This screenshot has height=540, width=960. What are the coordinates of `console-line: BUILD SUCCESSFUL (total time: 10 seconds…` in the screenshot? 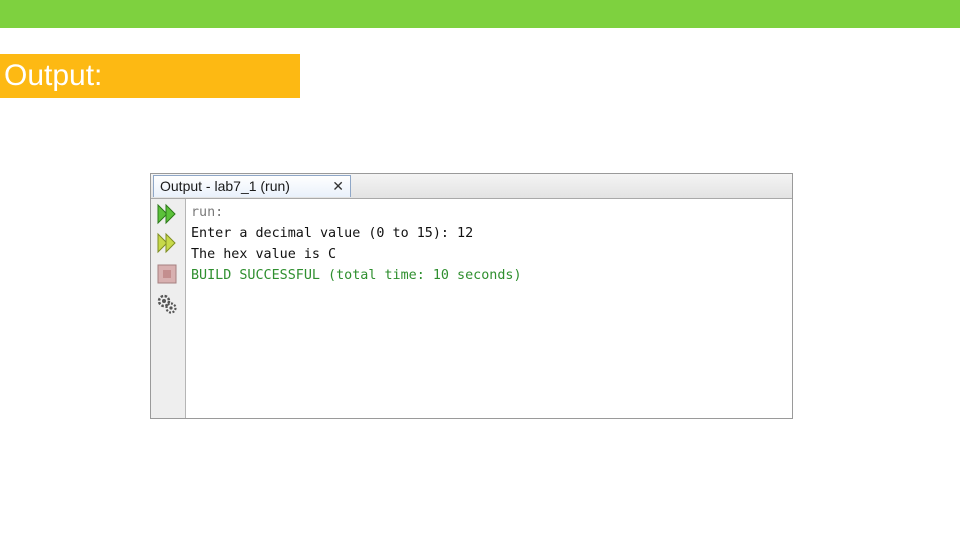 It's located at (356, 275).